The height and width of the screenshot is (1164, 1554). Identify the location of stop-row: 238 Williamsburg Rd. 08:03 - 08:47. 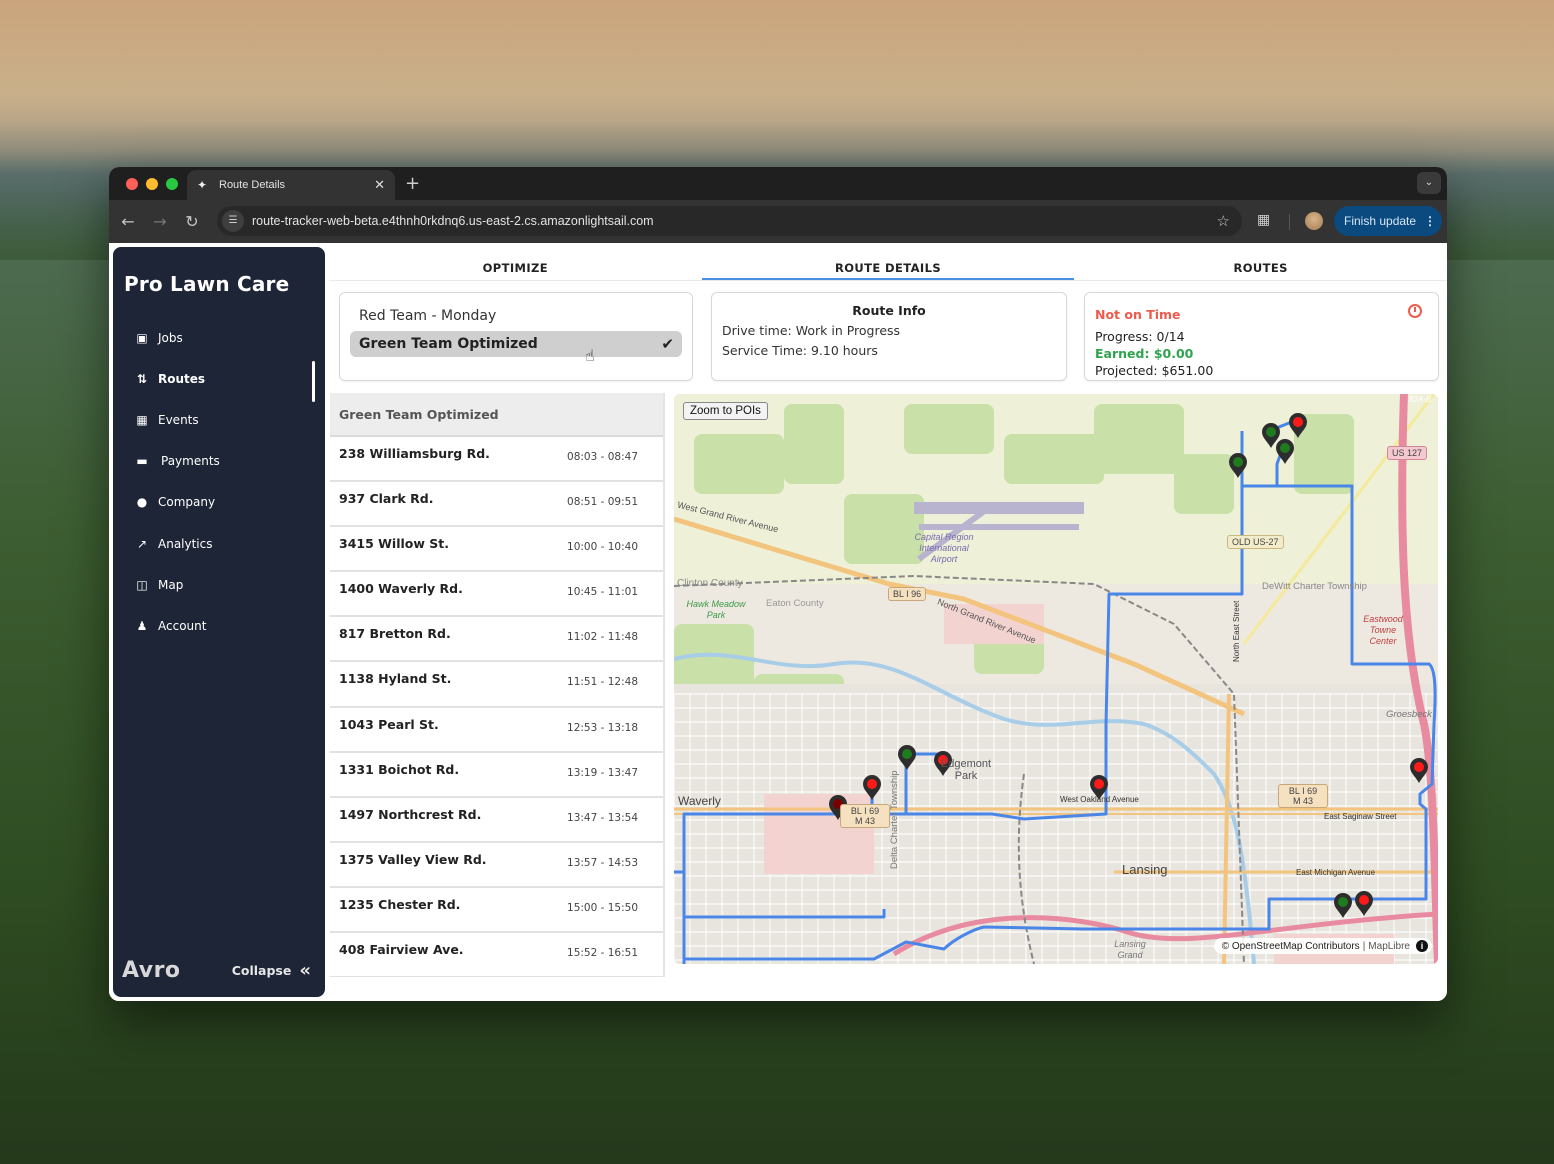
(496, 460).